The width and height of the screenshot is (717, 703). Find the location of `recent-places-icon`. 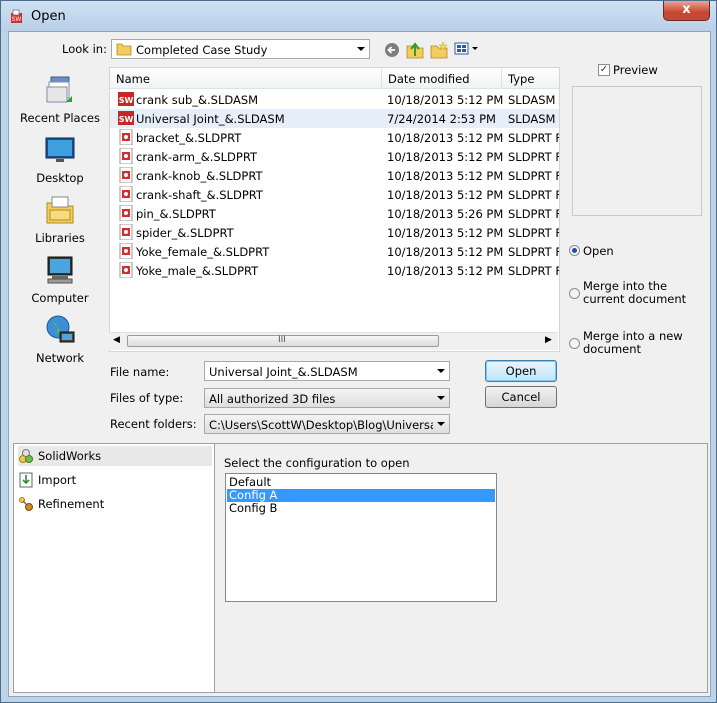

recent-places-icon is located at coordinates (59, 89).